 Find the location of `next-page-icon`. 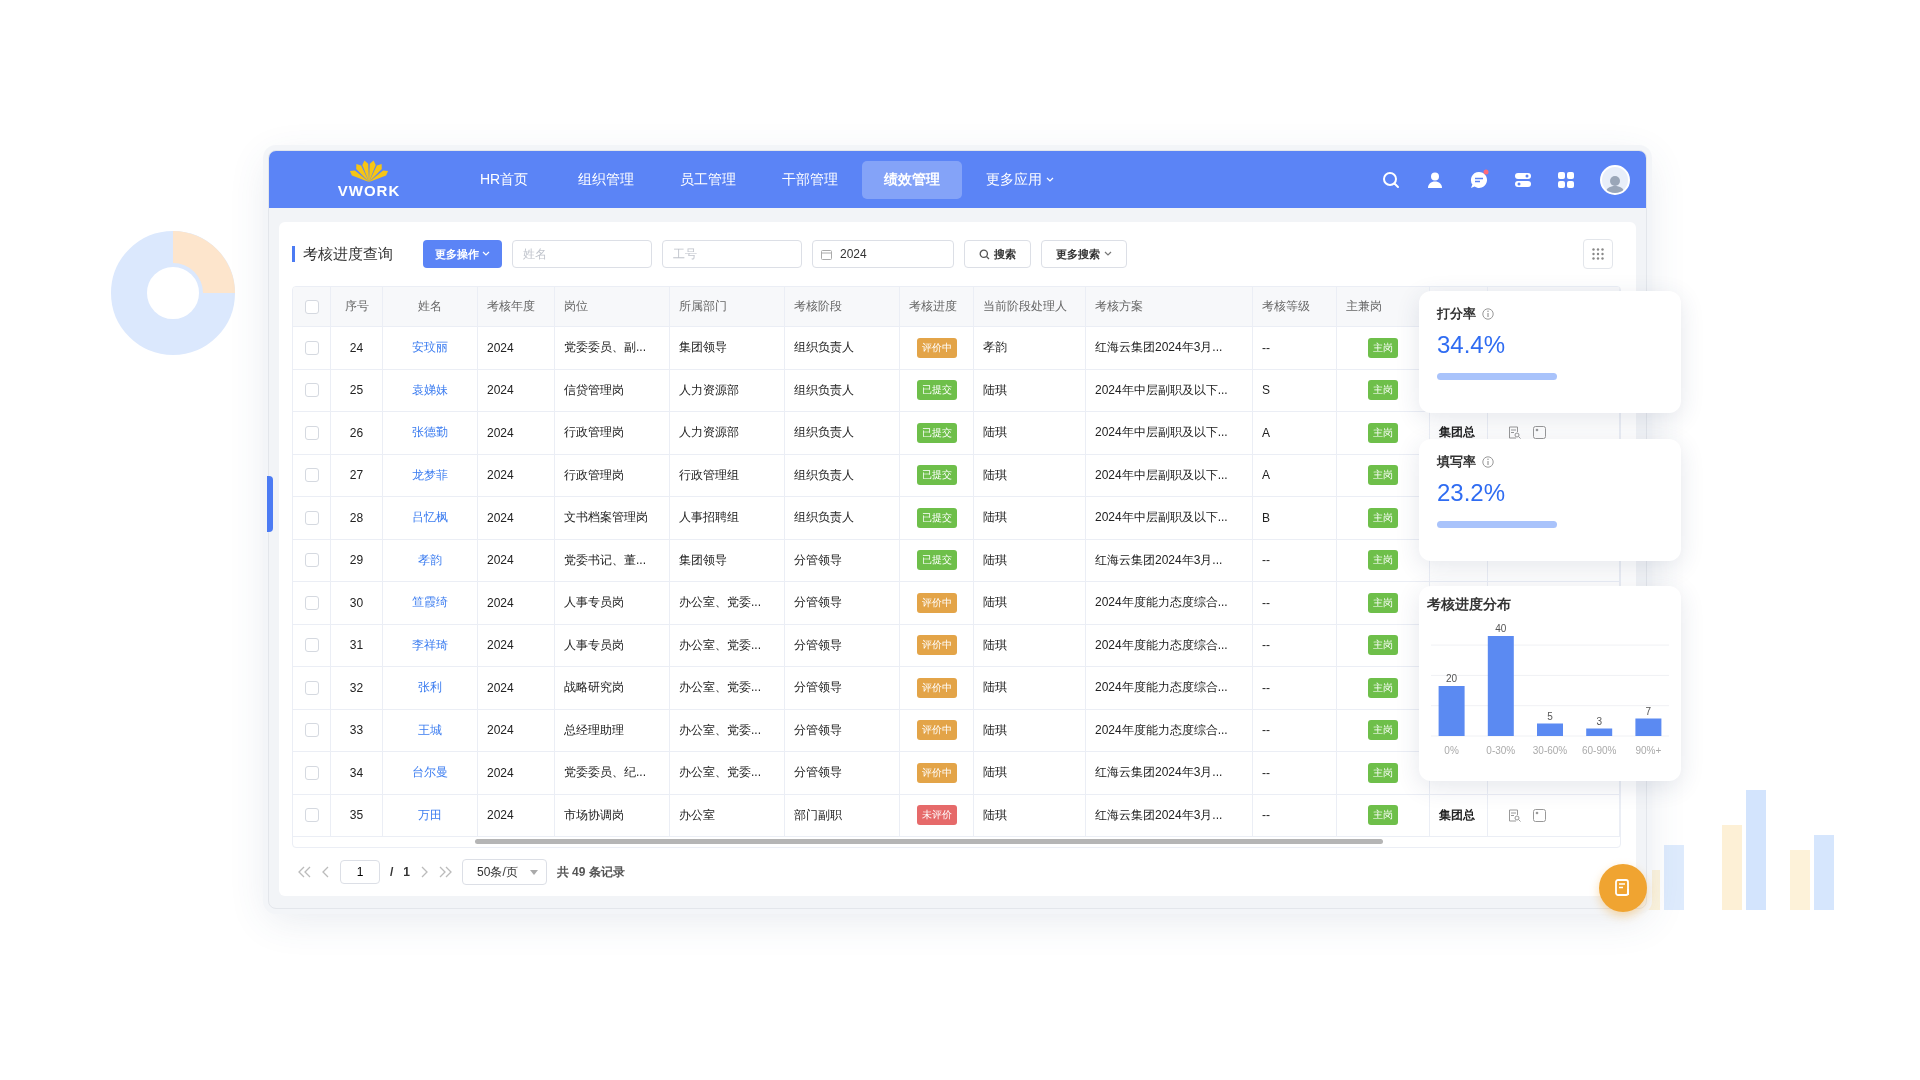

next-page-icon is located at coordinates (424, 872).